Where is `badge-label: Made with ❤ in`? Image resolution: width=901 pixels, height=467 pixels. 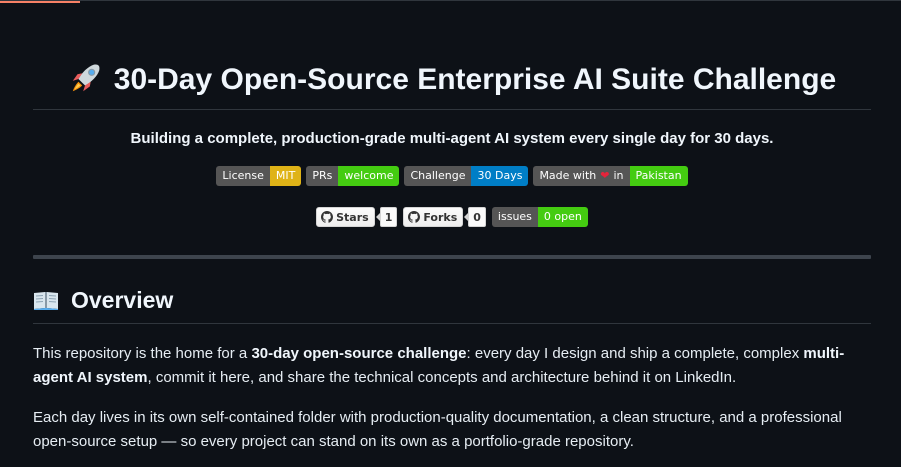 badge-label: Made with ❤ in is located at coordinates (581, 176).